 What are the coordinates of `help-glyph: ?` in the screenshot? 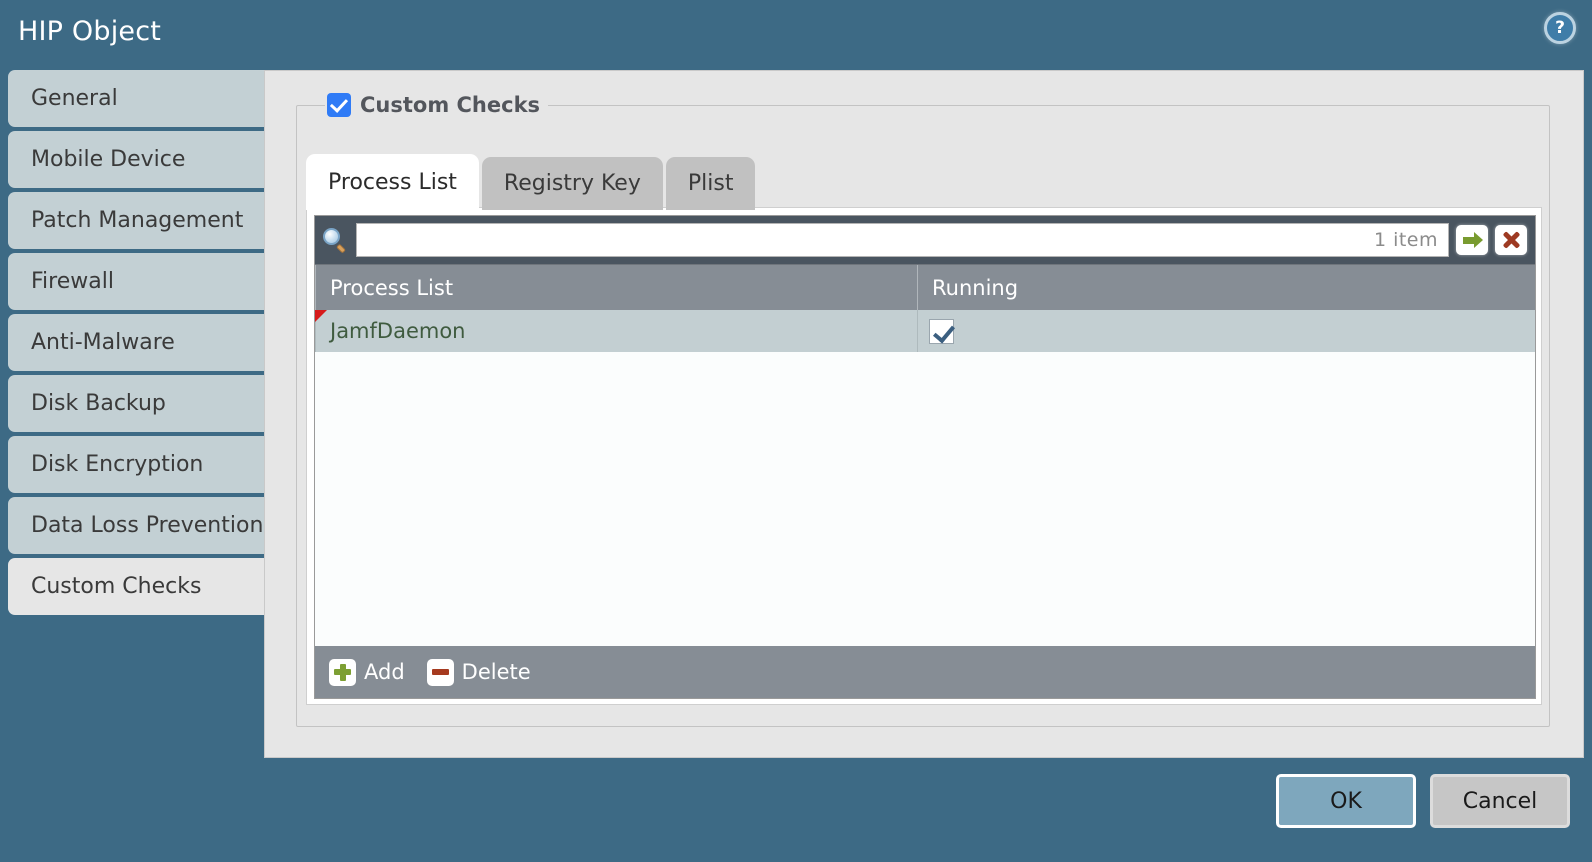 It's located at (1560, 27).